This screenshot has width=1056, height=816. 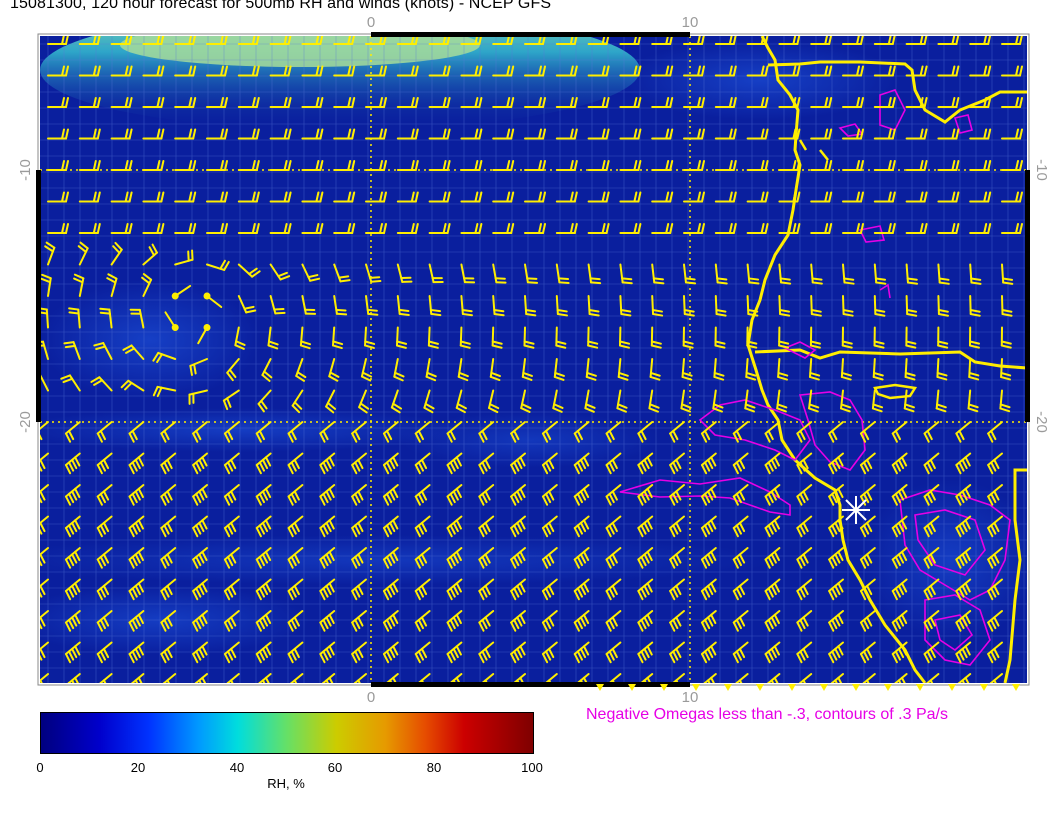 What do you see at coordinates (286, 783) in the screenshot?
I see `colorbar-label: RH, %` at bounding box center [286, 783].